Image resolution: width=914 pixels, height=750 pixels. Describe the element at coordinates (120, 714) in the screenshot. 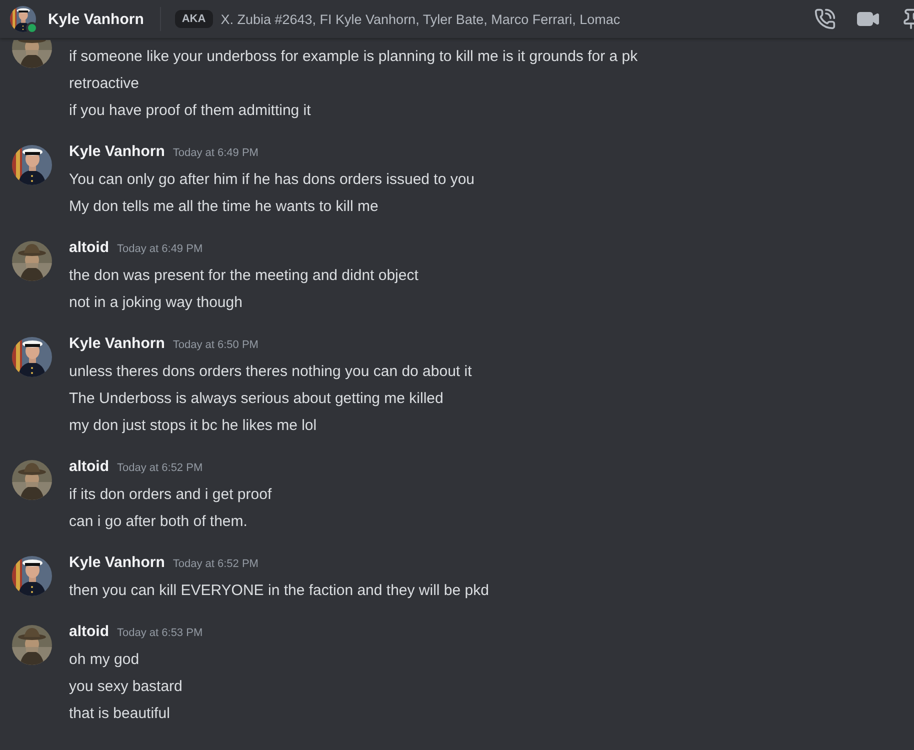

I see `message-text: that is beautiful` at that location.